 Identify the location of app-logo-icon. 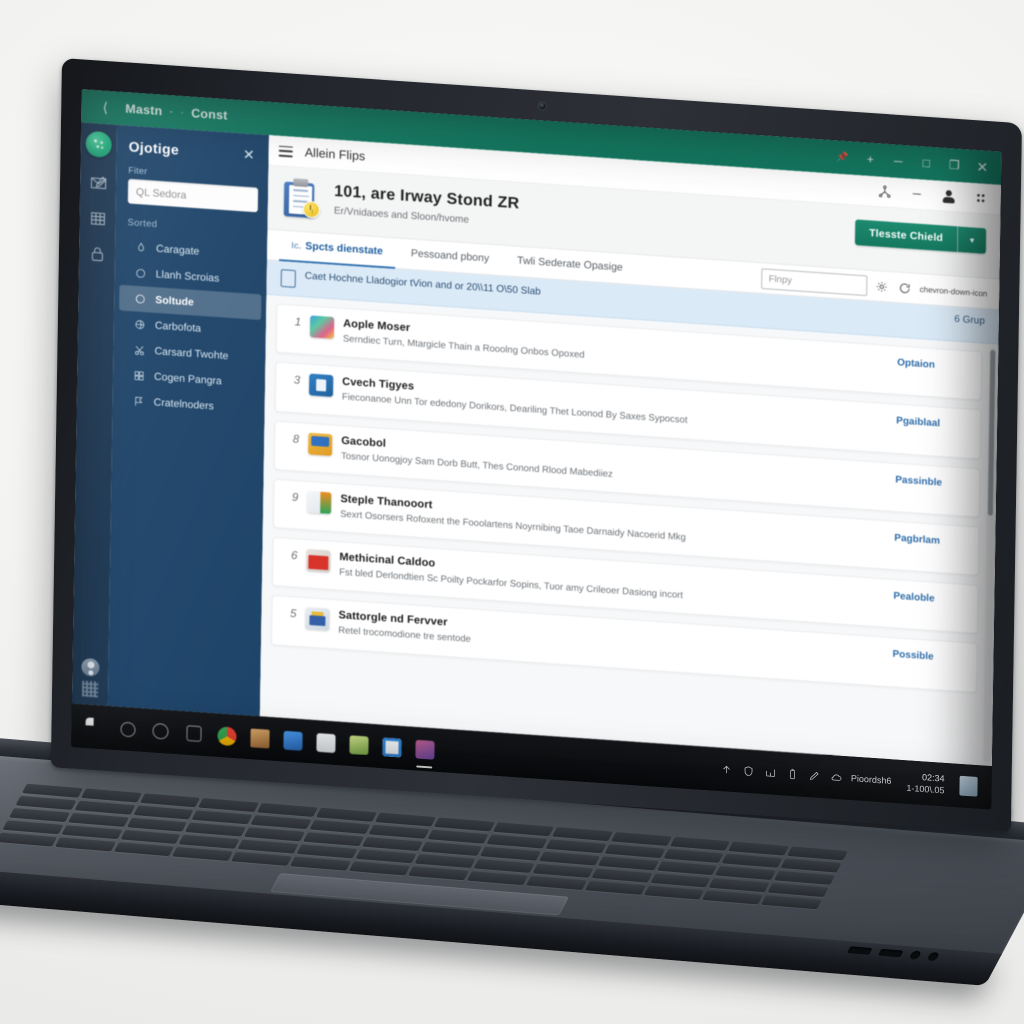
(98, 144).